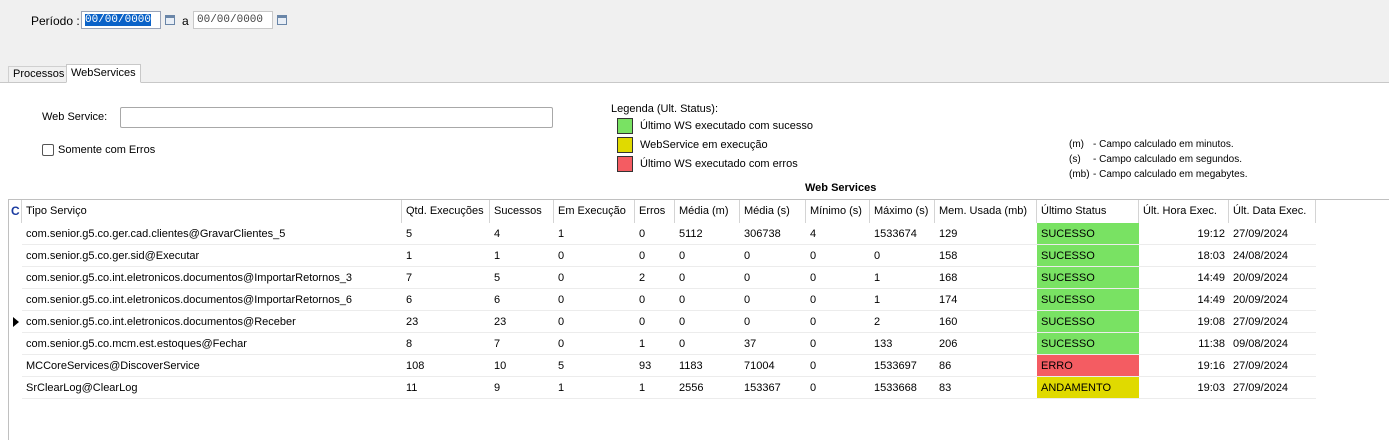  What do you see at coordinates (986, 211) in the screenshot?
I see `header-col-mem-usada: Mem. Usada (mb)` at bounding box center [986, 211].